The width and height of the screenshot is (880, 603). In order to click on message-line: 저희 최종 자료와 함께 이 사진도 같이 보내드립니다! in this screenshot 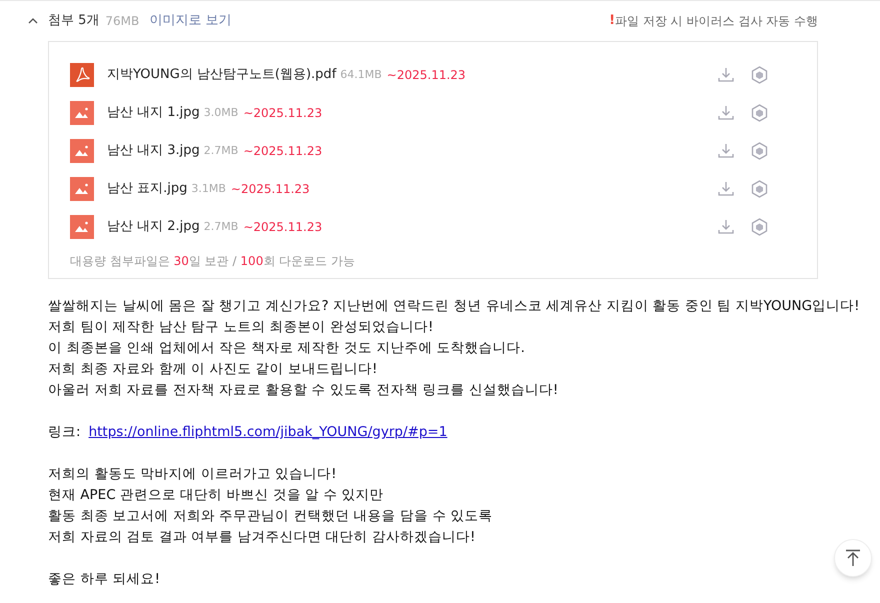, I will do `click(213, 369)`.